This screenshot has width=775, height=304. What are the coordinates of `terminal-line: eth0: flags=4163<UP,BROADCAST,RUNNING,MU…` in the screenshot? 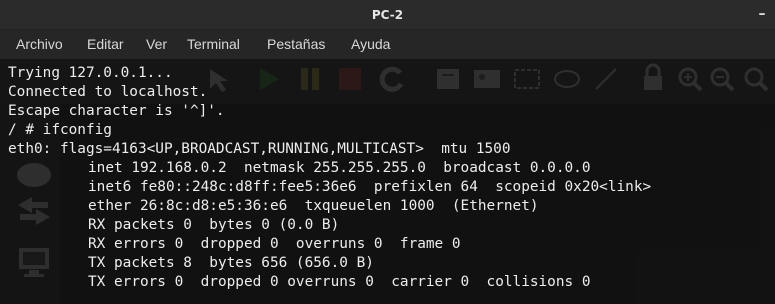 It's located at (259, 149).